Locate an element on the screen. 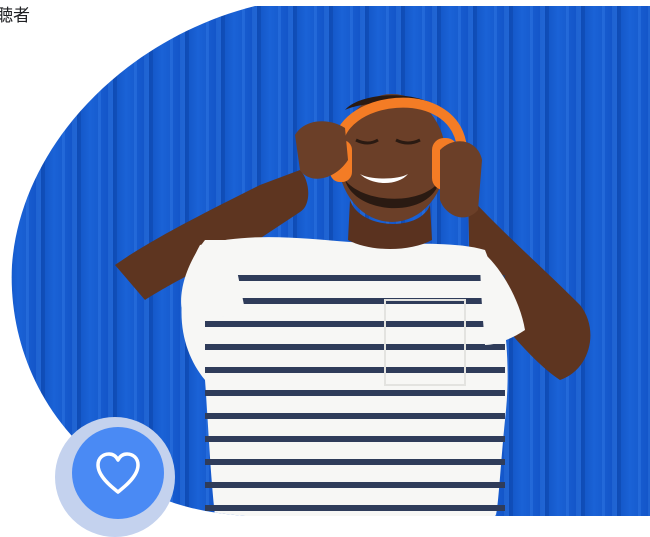  favorite-button is located at coordinates (118, 473).